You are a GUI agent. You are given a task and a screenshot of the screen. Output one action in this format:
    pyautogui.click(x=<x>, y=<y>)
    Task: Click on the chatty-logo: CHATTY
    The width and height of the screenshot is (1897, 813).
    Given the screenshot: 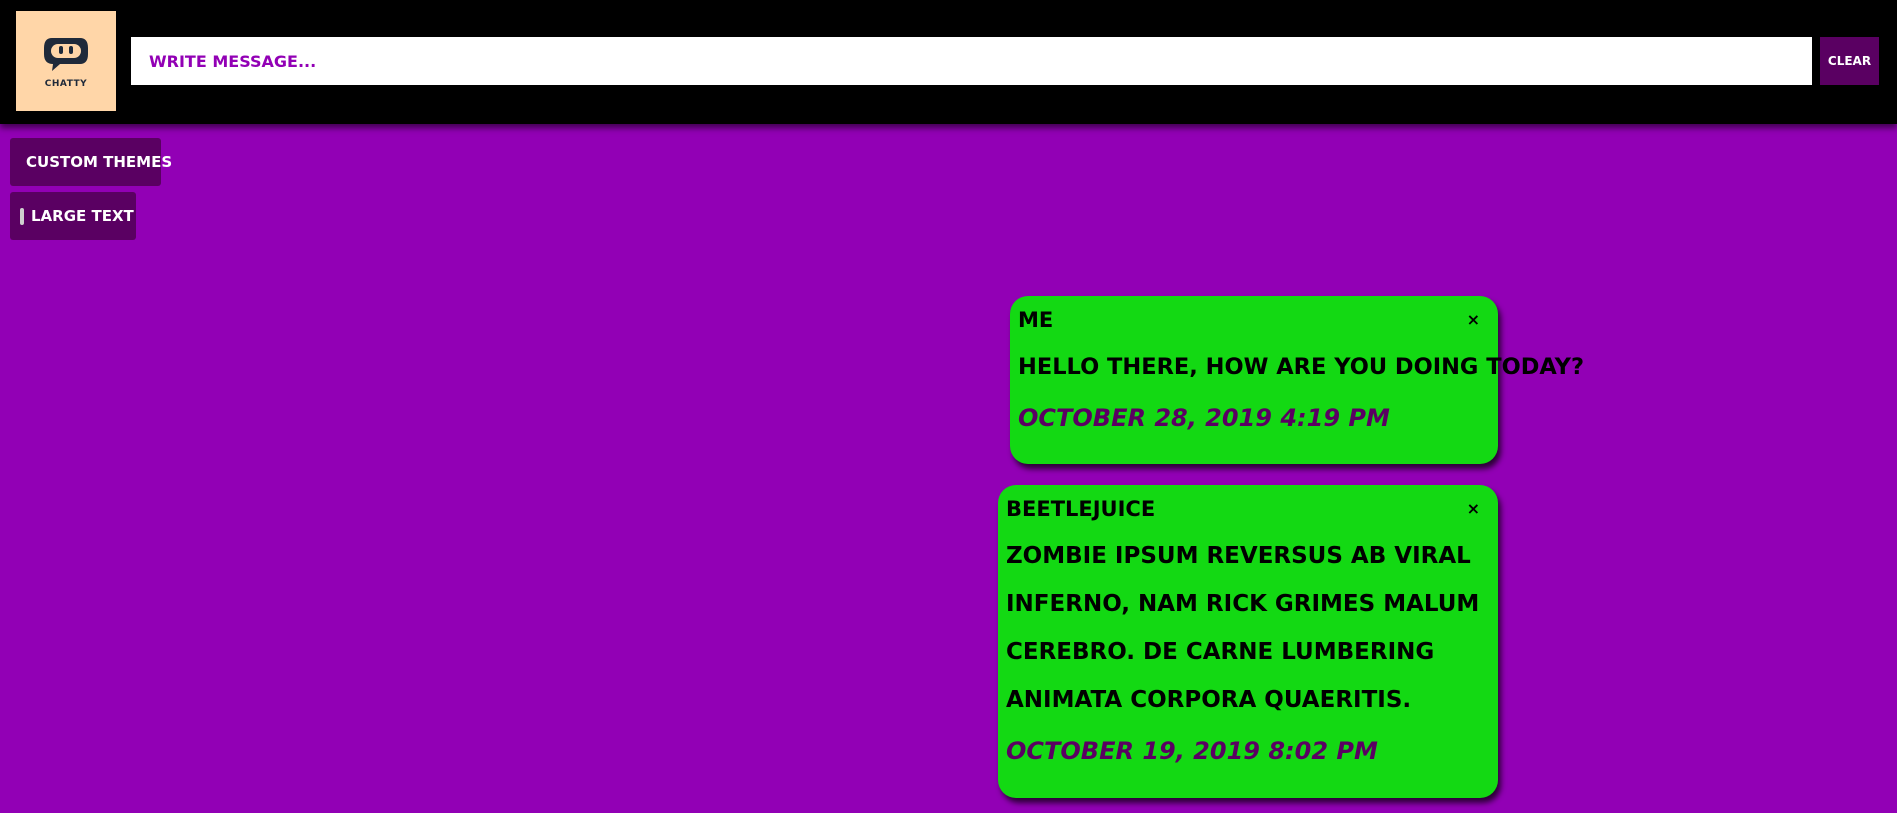 What is the action you would take?
    pyautogui.click(x=66, y=61)
    